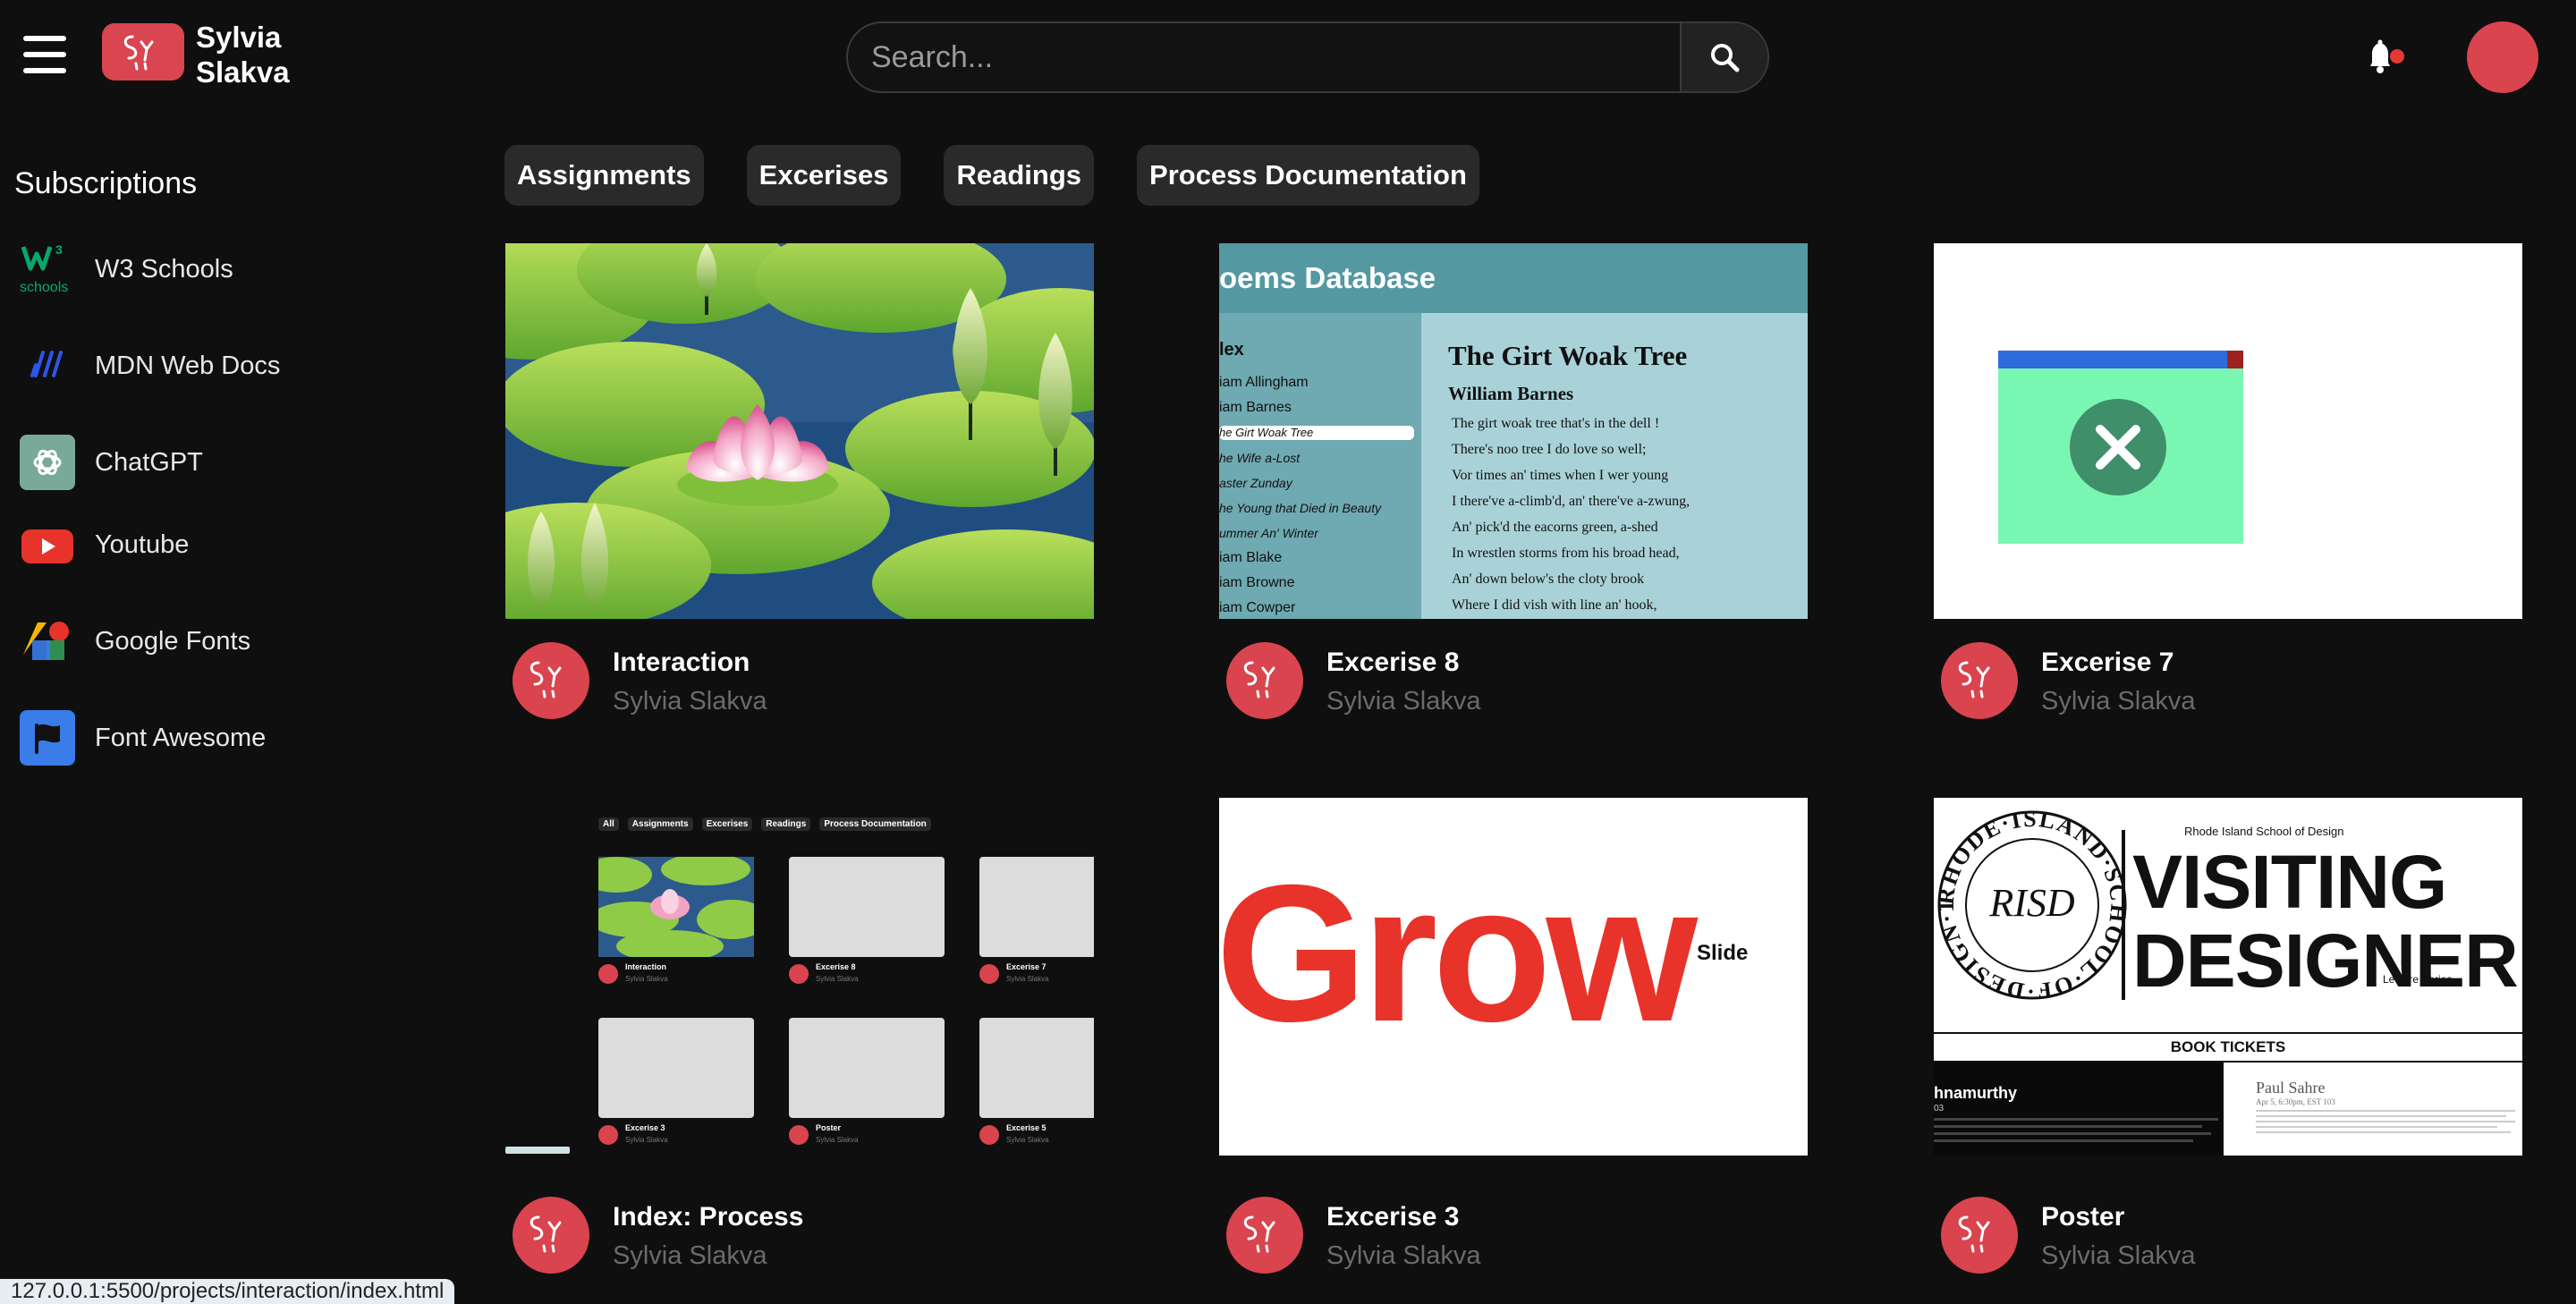 The height and width of the screenshot is (1304, 2576). What do you see at coordinates (47, 463) in the screenshot?
I see `chatgpt-icon` at bounding box center [47, 463].